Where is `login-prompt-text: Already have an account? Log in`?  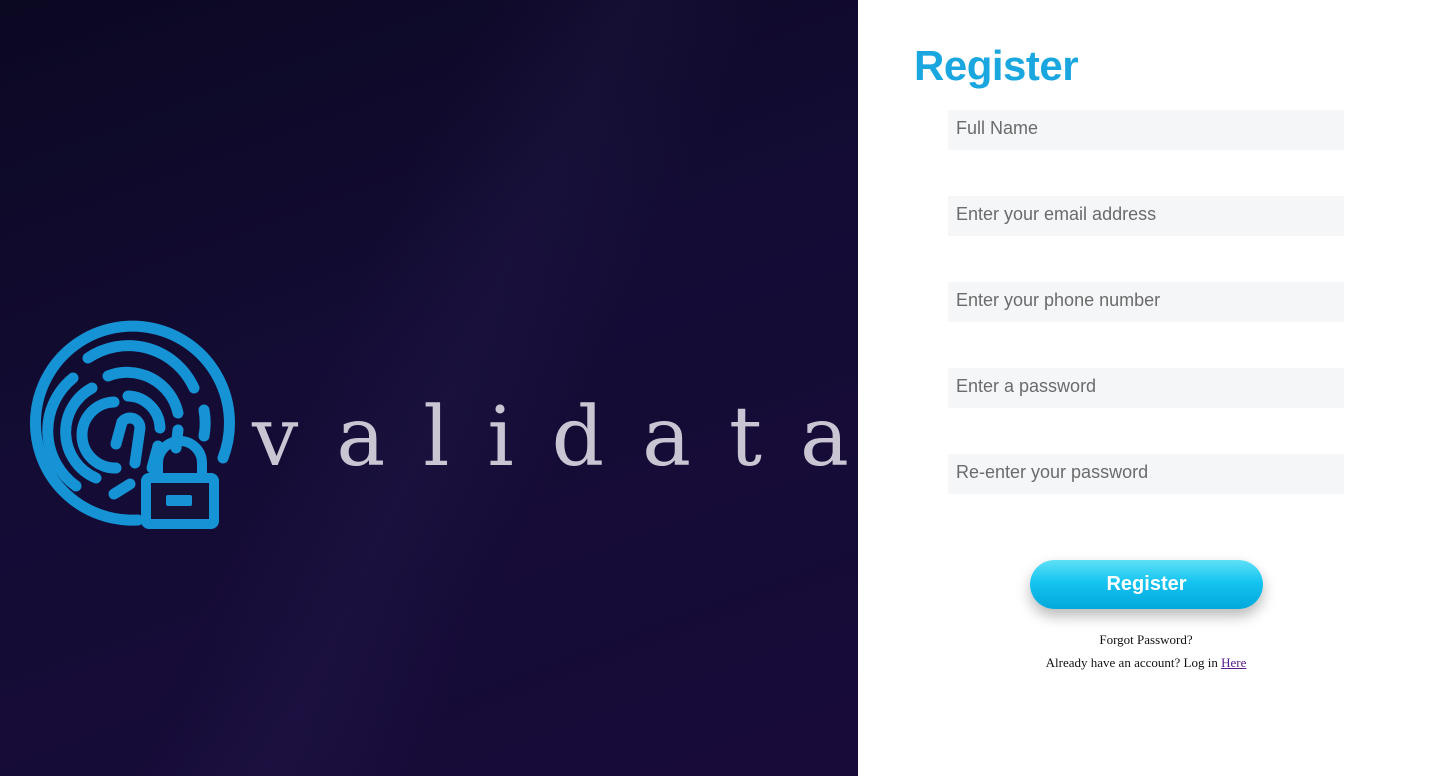 login-prompt-text: Already have an account? Log in is located at coordinates (1131, 662).